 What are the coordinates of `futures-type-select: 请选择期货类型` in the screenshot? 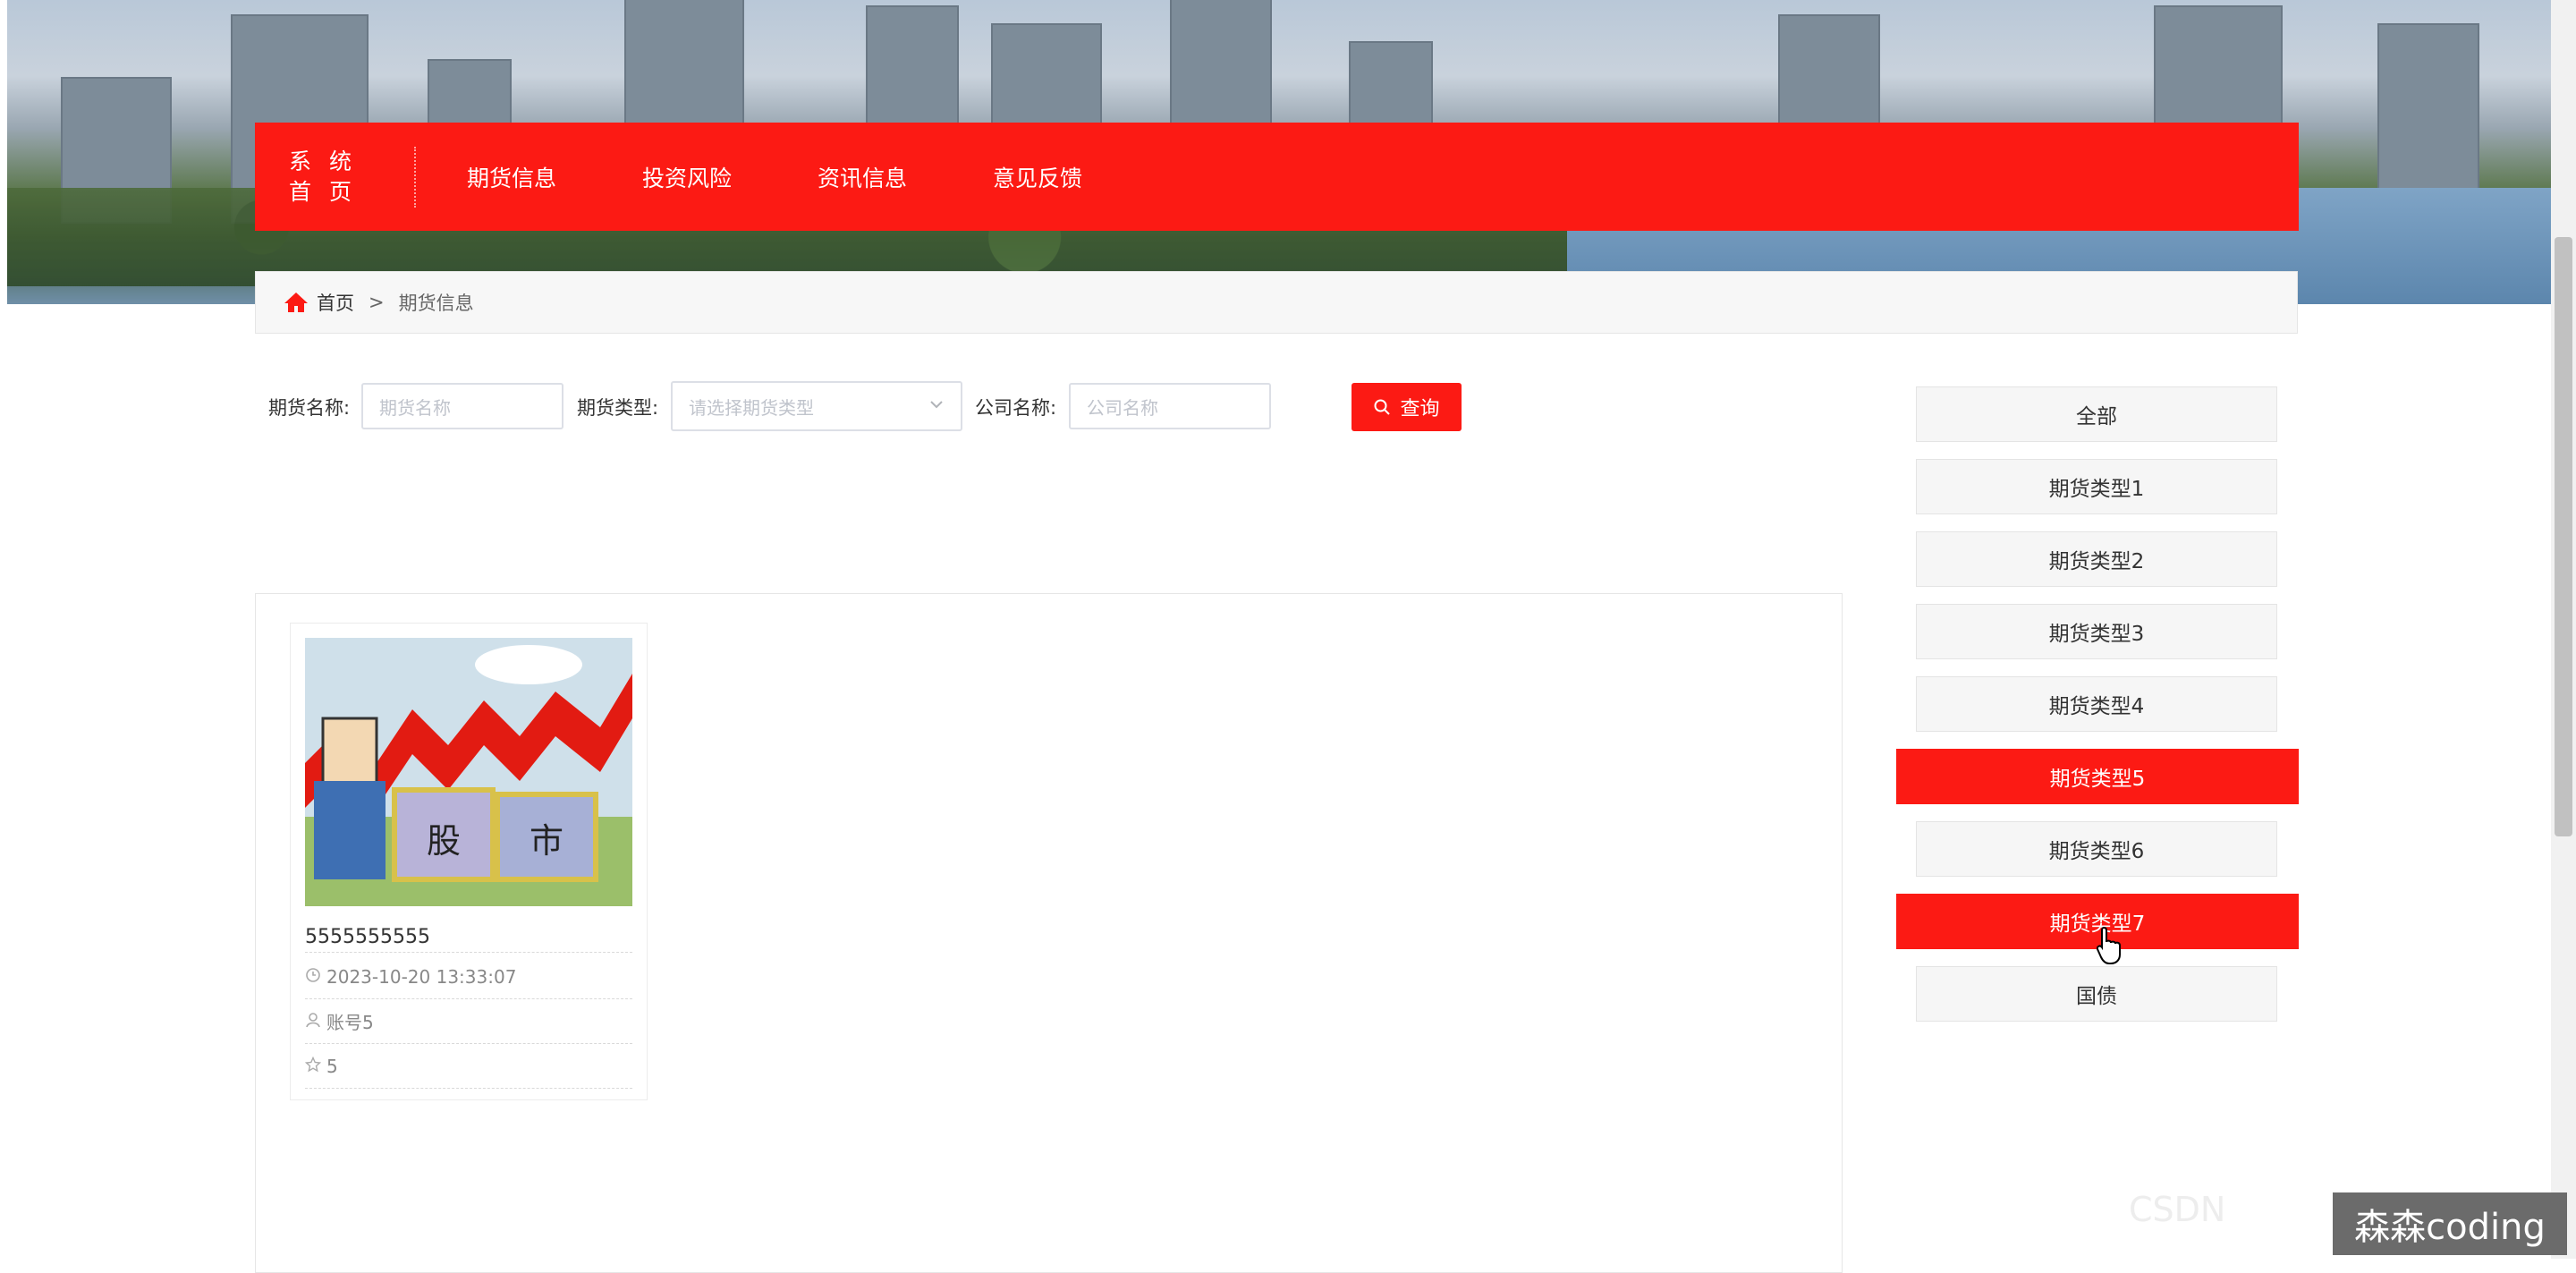 It's located at (816, 406).